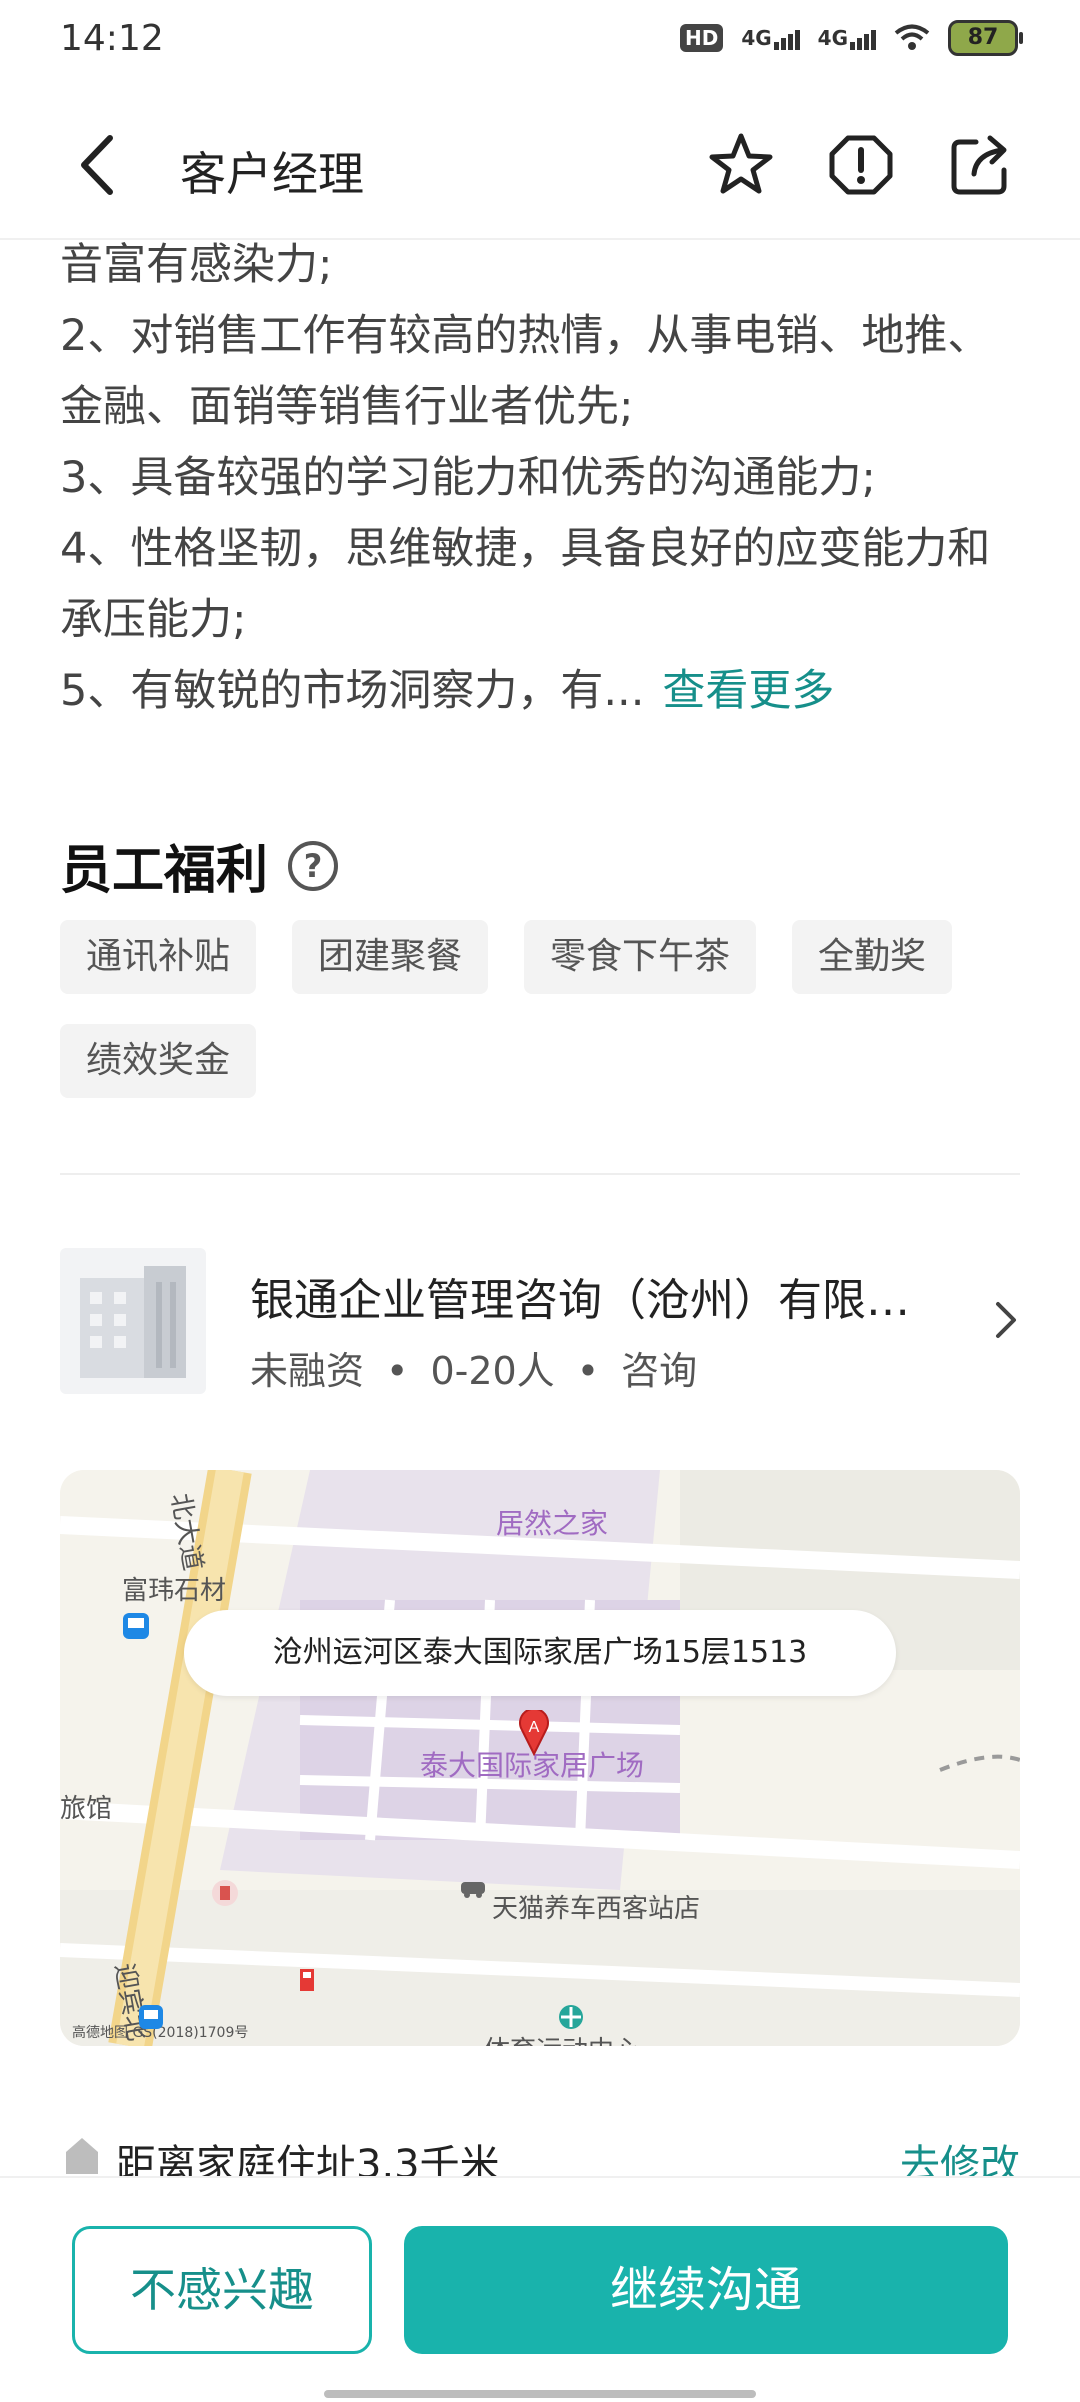  I want to click on benefits-title: 员工福利, so click(164, 871).